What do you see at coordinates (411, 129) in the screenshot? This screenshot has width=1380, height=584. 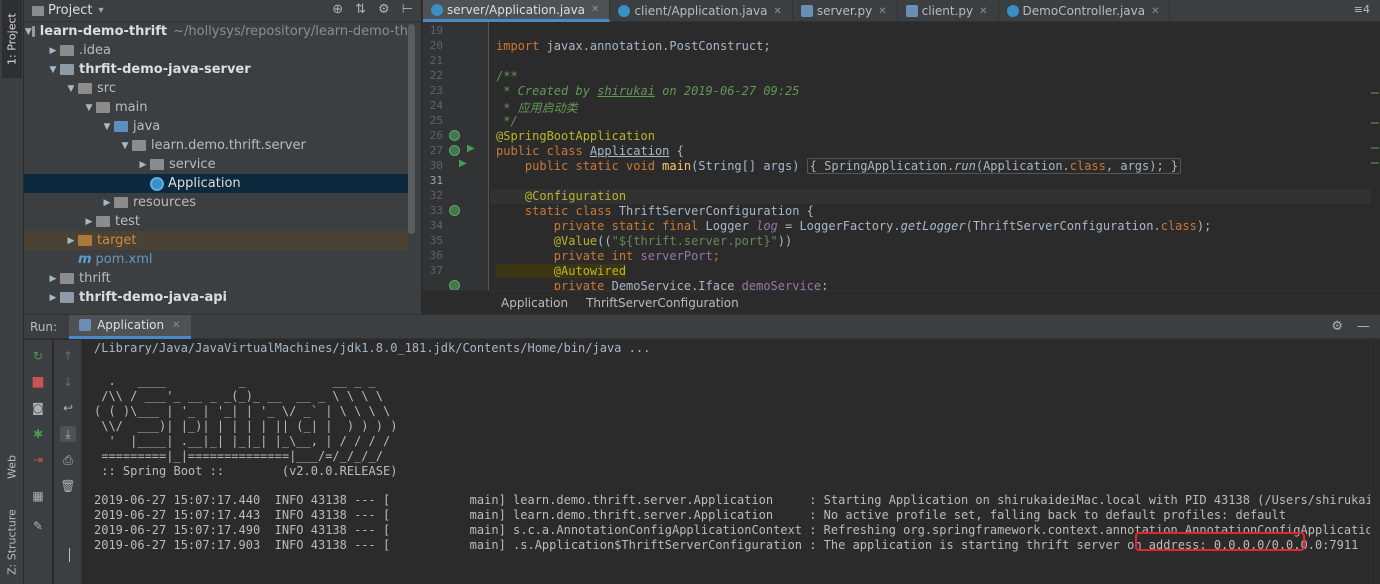 I see `project-scrollbar` at bounding box center [411, 129].